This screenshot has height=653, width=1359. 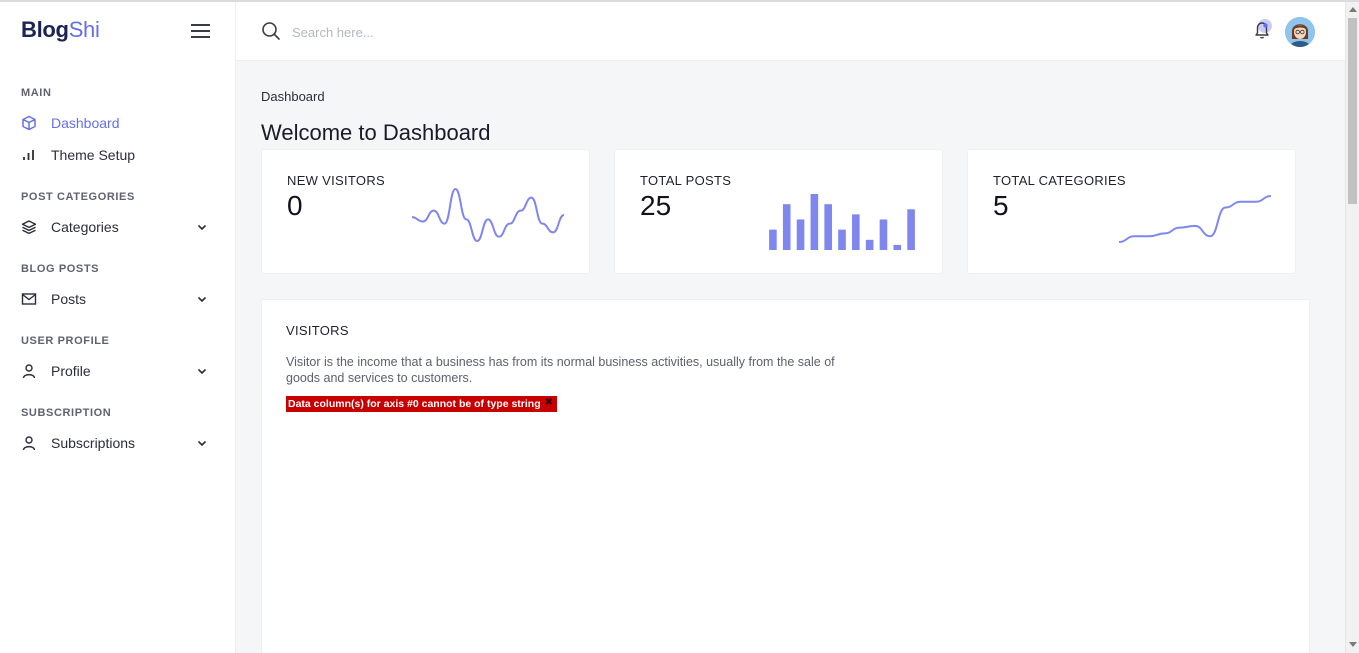 I want to click on stat-card-total-categories: TOTAL CATEGORIES 5, so click(x=1131, y=211).